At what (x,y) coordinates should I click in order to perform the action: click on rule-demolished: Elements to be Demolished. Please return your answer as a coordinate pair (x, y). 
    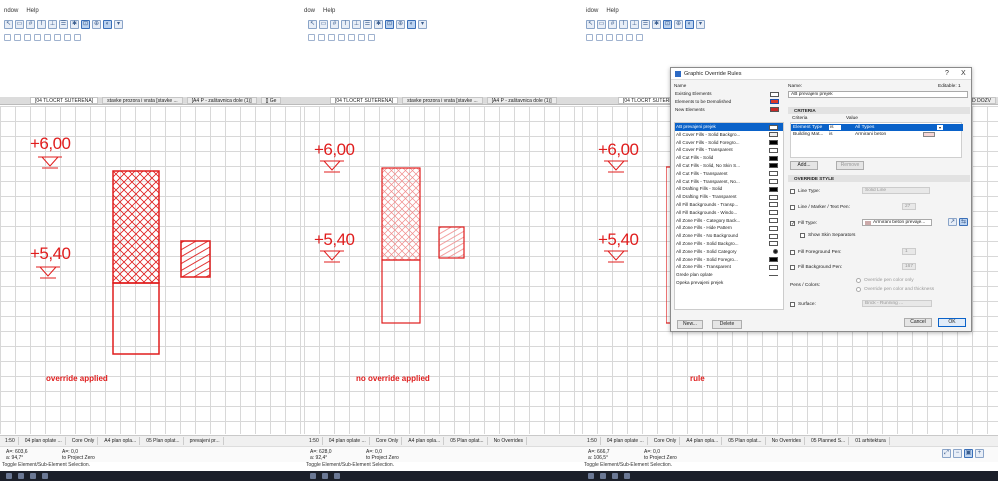
    Looking at the image, I should click on (729, 102).